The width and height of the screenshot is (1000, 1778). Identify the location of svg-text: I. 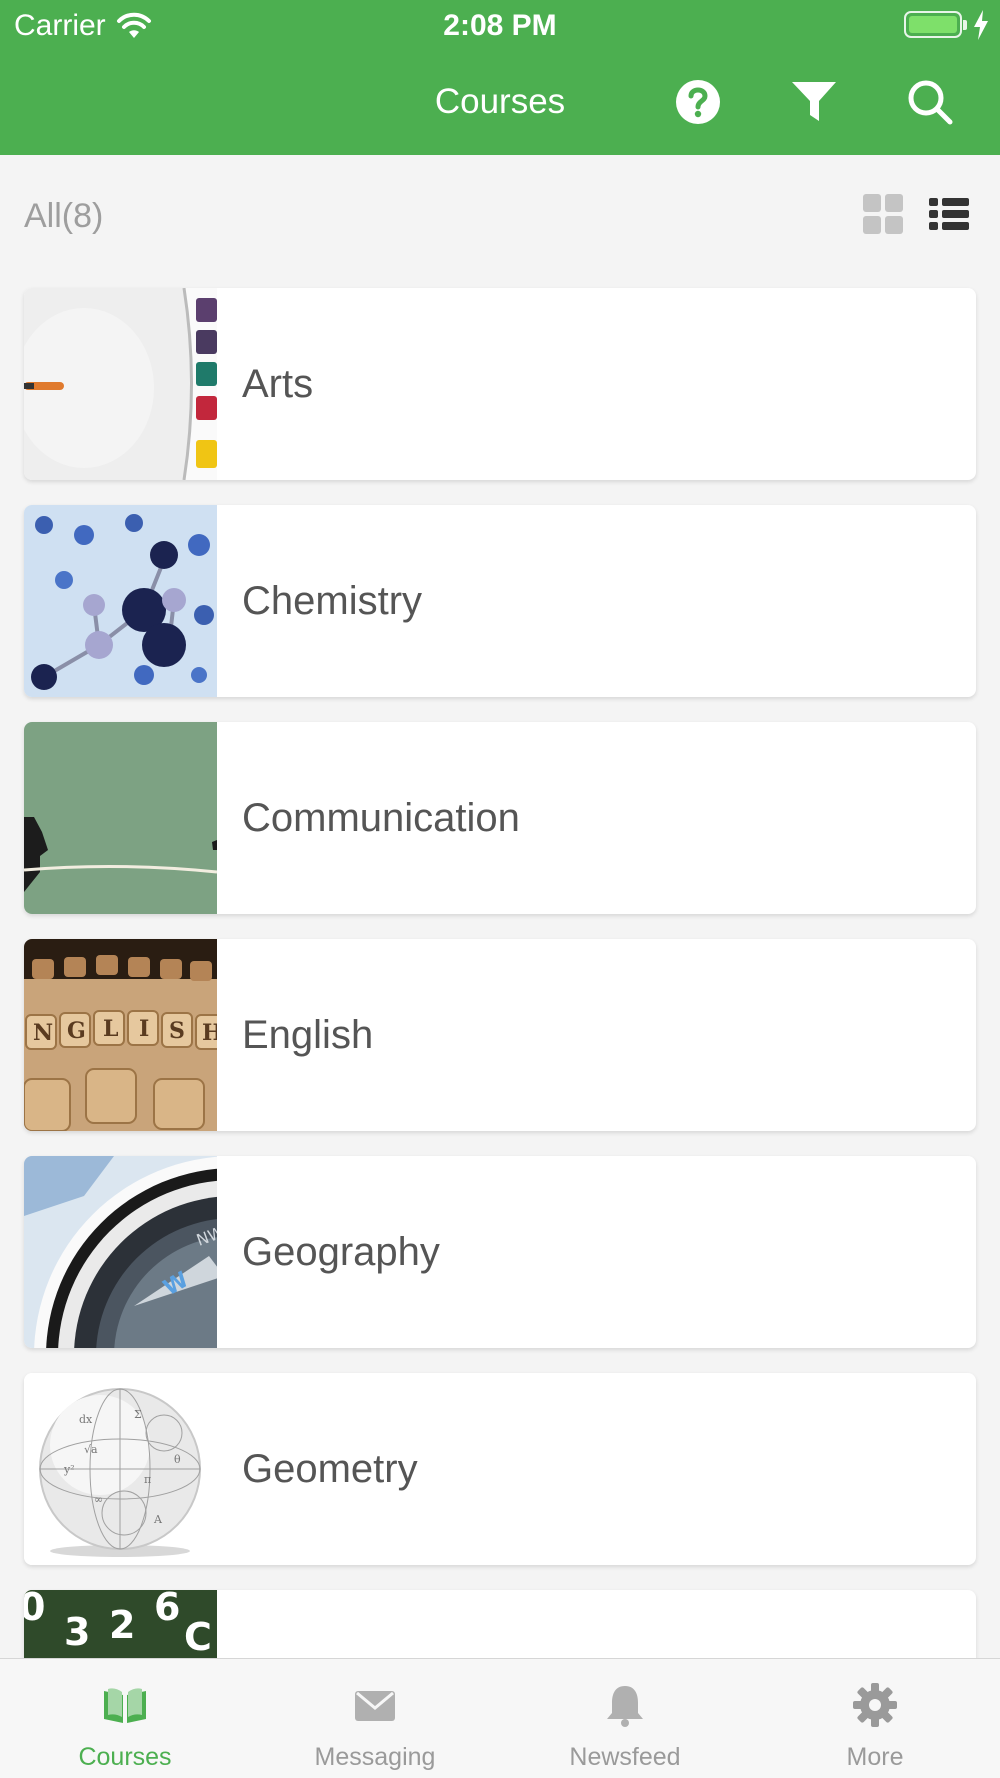
(144, 1029).